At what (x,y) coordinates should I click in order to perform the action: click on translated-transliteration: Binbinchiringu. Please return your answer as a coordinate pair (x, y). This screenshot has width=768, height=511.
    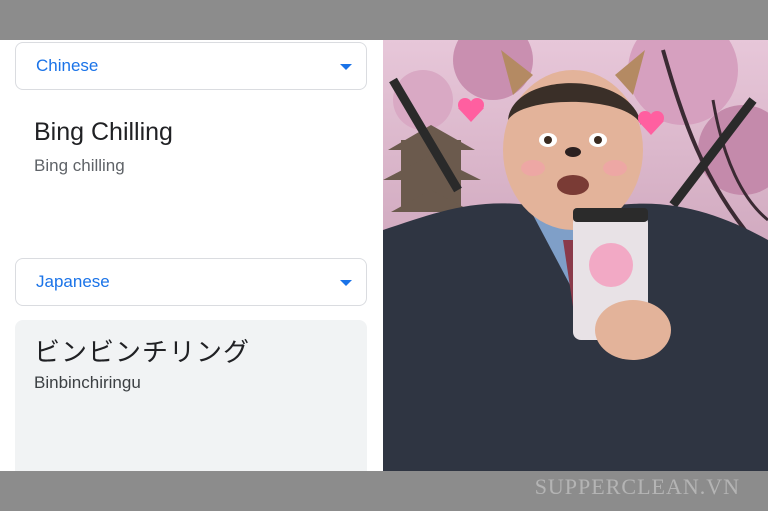
    Looking at the image, I should click on (87, 382).